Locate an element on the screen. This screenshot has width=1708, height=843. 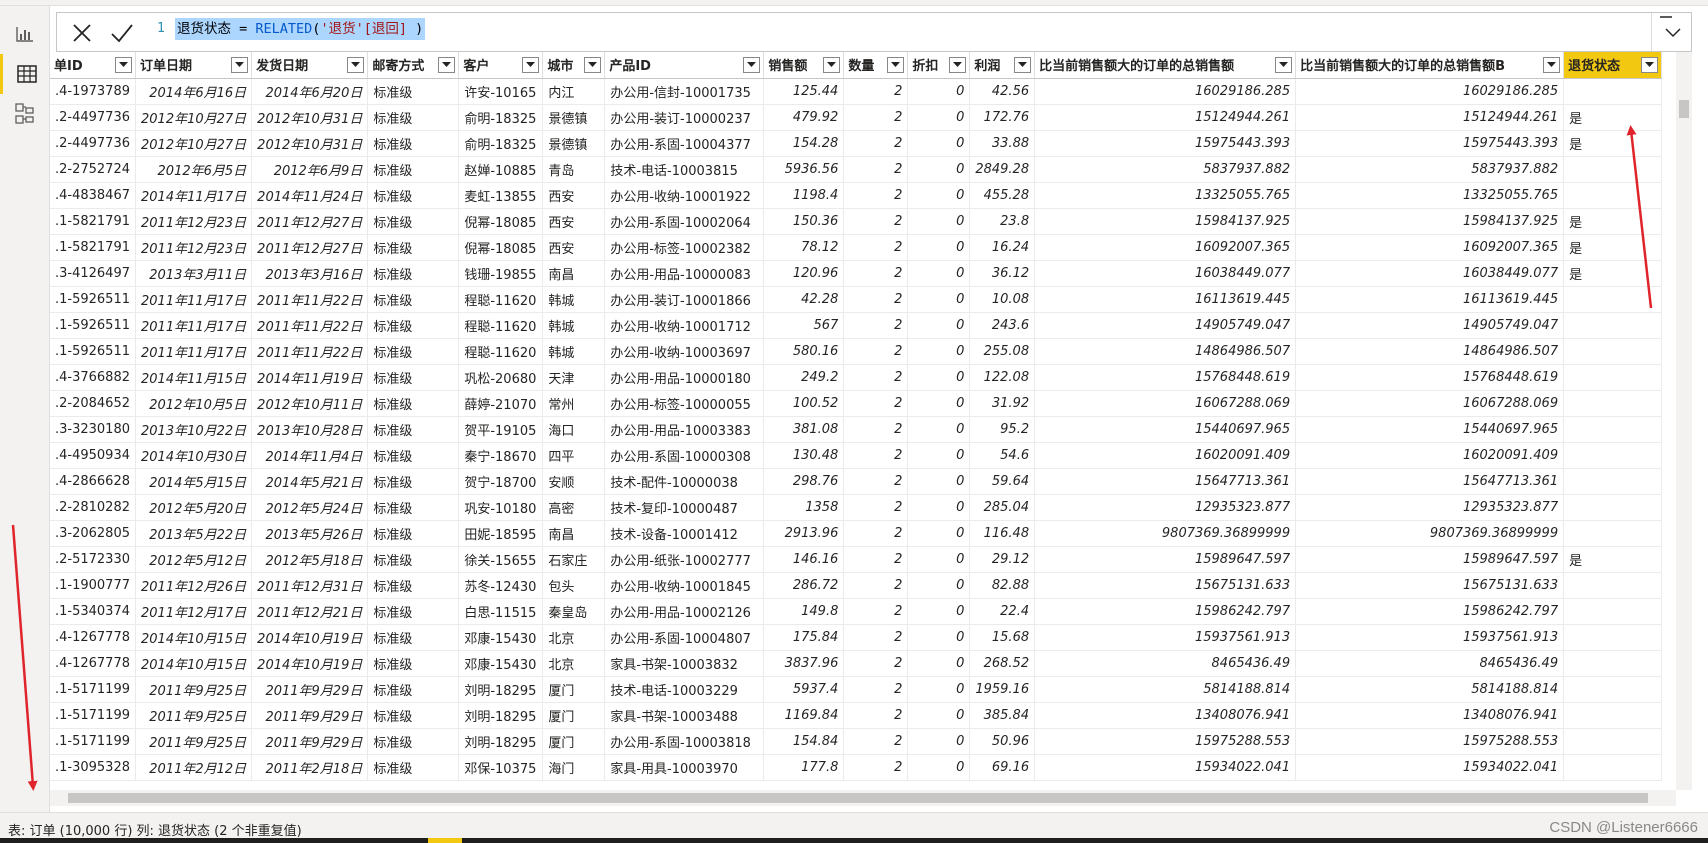
table-cell: .2-2084652 is located at coordinates (93, 403).